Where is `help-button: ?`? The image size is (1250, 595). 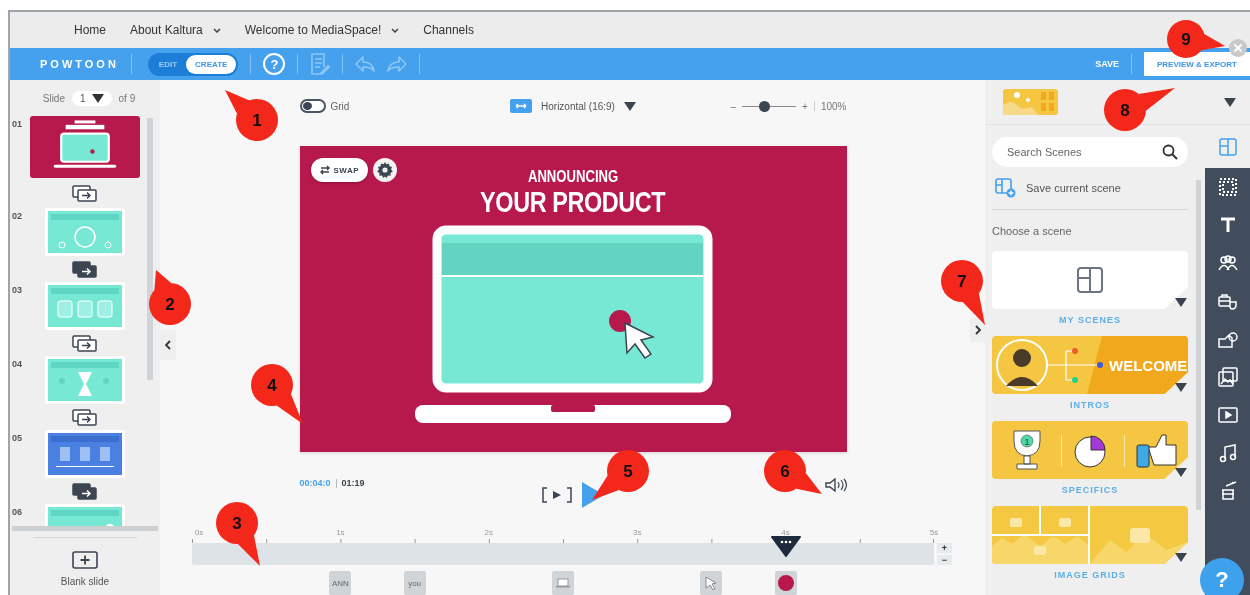 help-button: ? is located at coordinates (274, 64).